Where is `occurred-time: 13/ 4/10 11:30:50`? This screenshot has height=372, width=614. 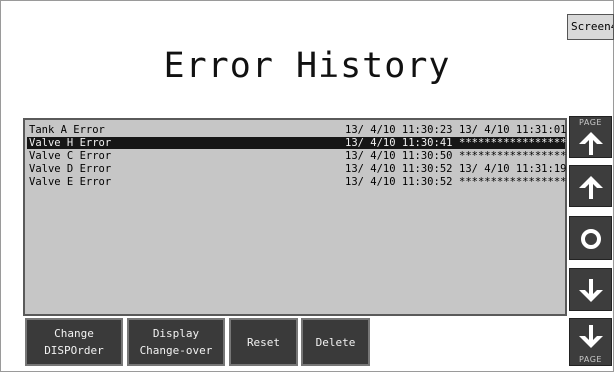 occurred-time: 13/ 4/10 11:30:50 is located at coordinates (399, 156).